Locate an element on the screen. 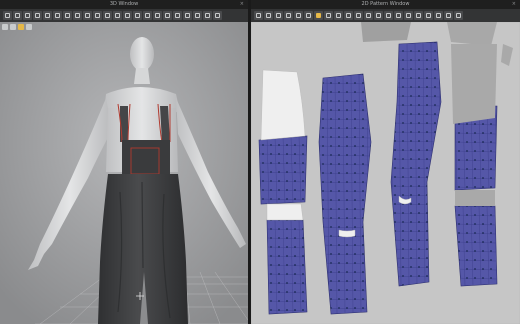 This screenshot has width=520, height=324. sew-icon is located at coordinates (117, 15).